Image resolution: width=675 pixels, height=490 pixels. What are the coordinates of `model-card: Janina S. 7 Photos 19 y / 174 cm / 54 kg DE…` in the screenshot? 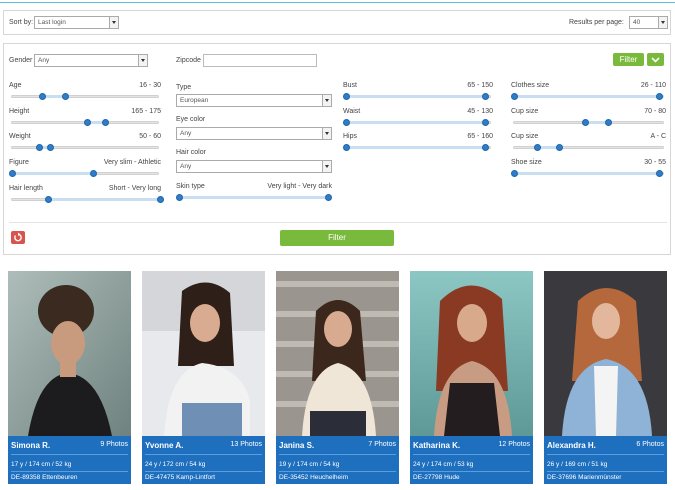 It's located at (337, 377).